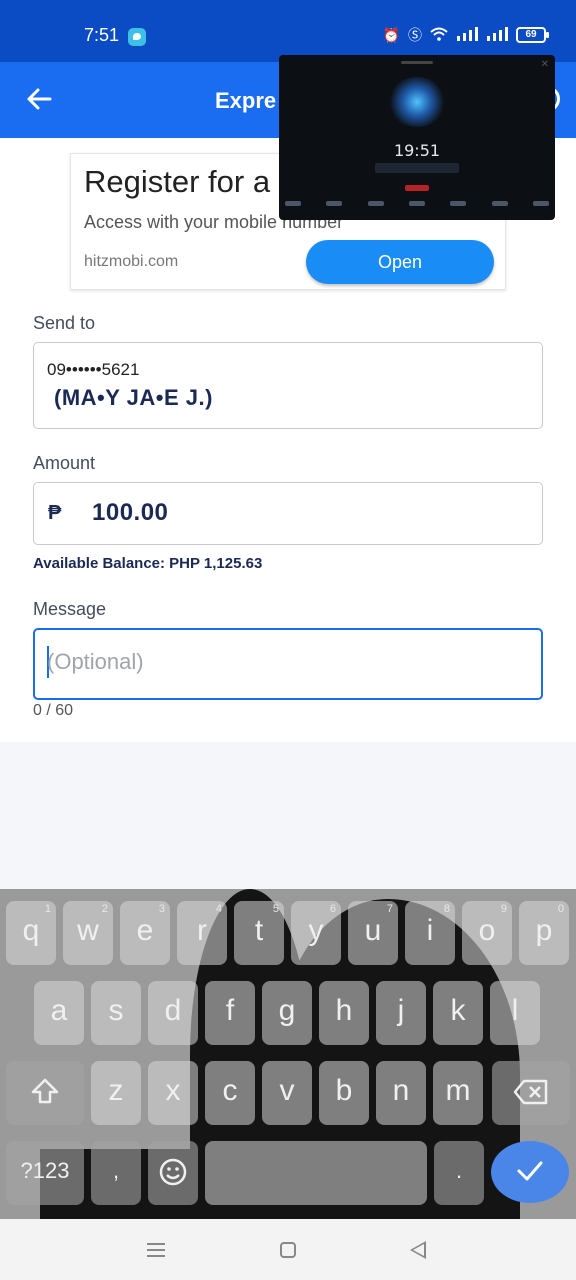 This screenshot has height=1280, width=576. Describe the element at coordinates (439, 35) in the screenshot. I see `wifi-icon` at that location.